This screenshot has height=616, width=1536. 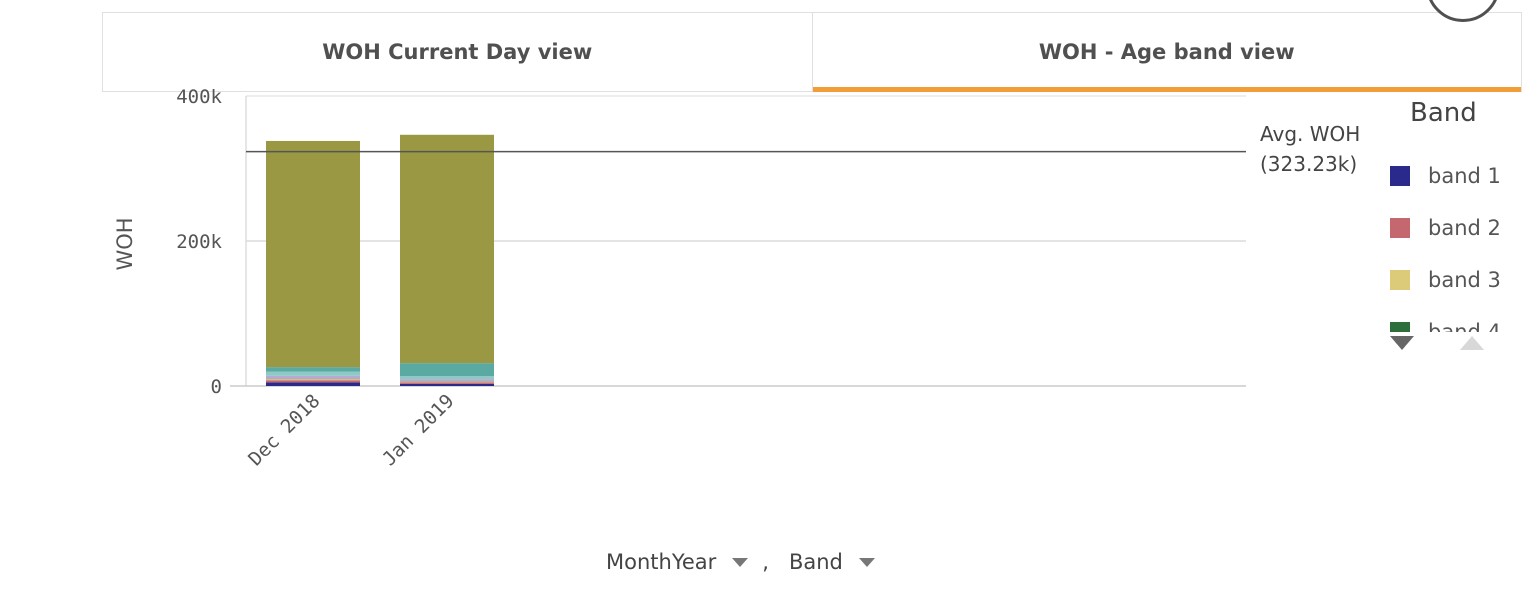 I want to click on dimension-band-dropdown: Band, so click(x=832, y=562).